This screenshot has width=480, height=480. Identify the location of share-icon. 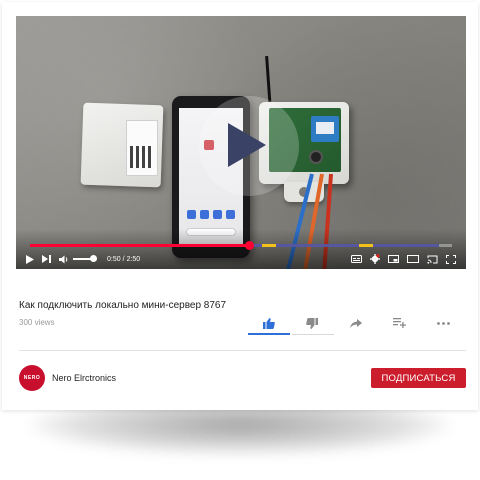
(355, 323).